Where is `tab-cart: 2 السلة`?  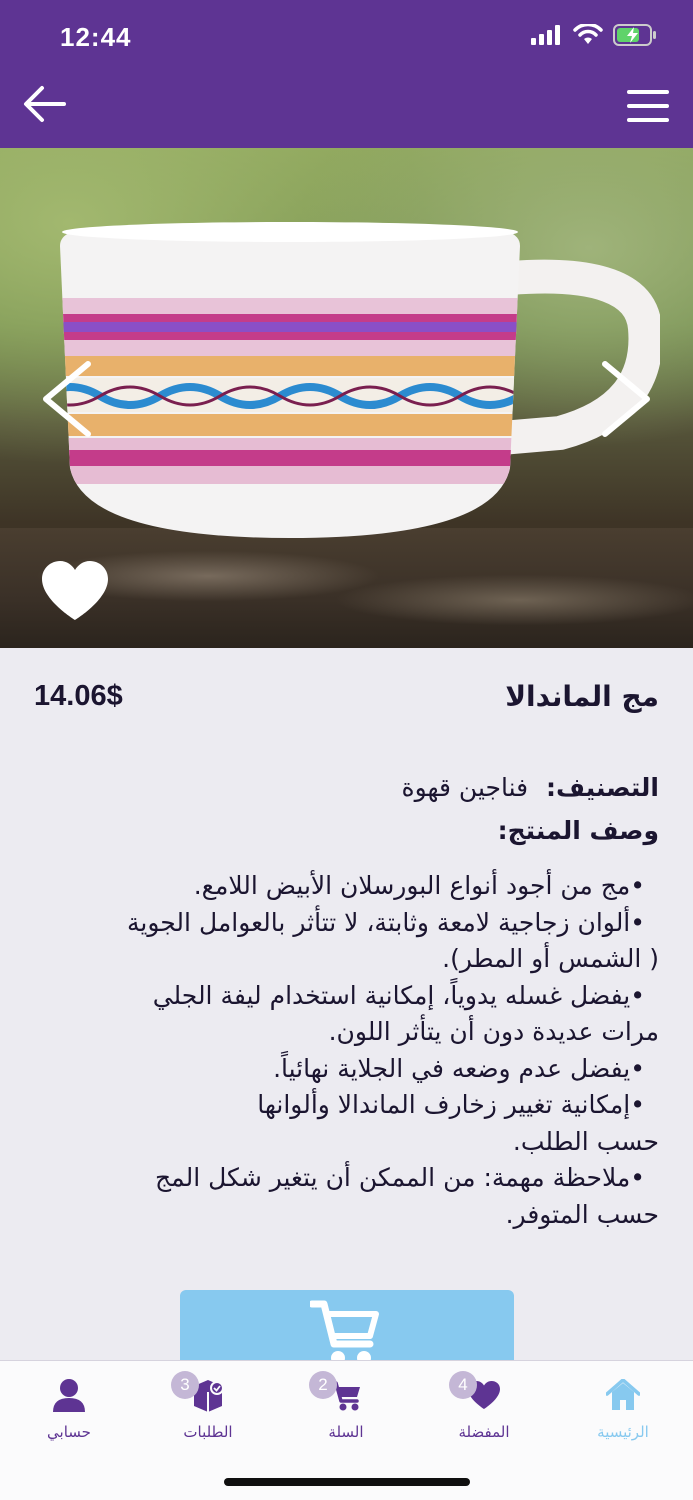 tab-cart: 2 السلة is located at coordinates (346, 1409).